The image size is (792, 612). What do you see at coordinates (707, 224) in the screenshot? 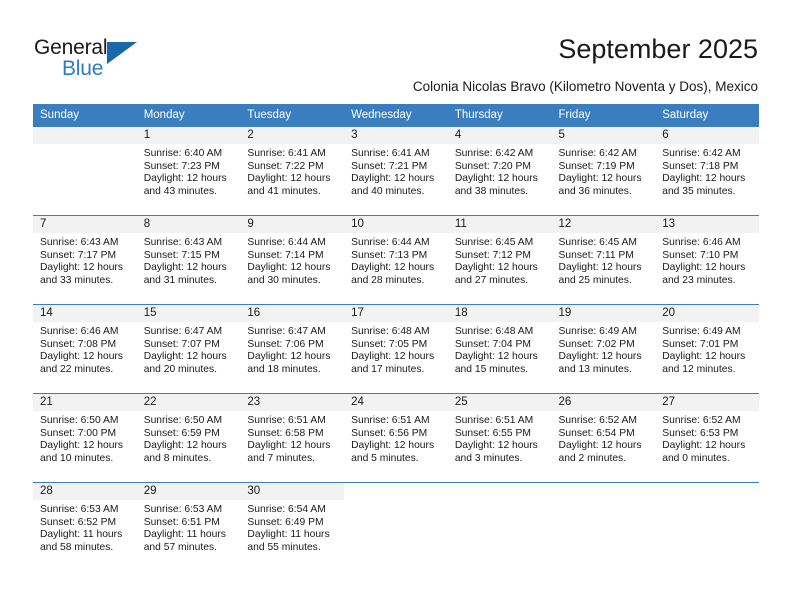
I see `day-number: 13` at bounding box center [707, 224].